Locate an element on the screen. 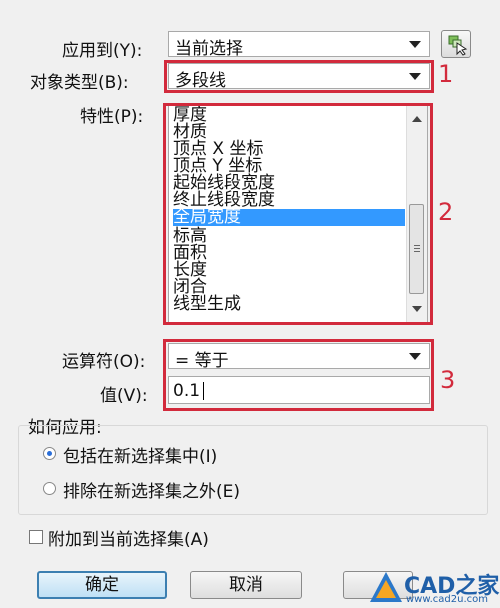 Image resolution: width=500 pixels, height=608 pixels. apply-to-label: 应用到(Y): is located at coordinates (102, 51).